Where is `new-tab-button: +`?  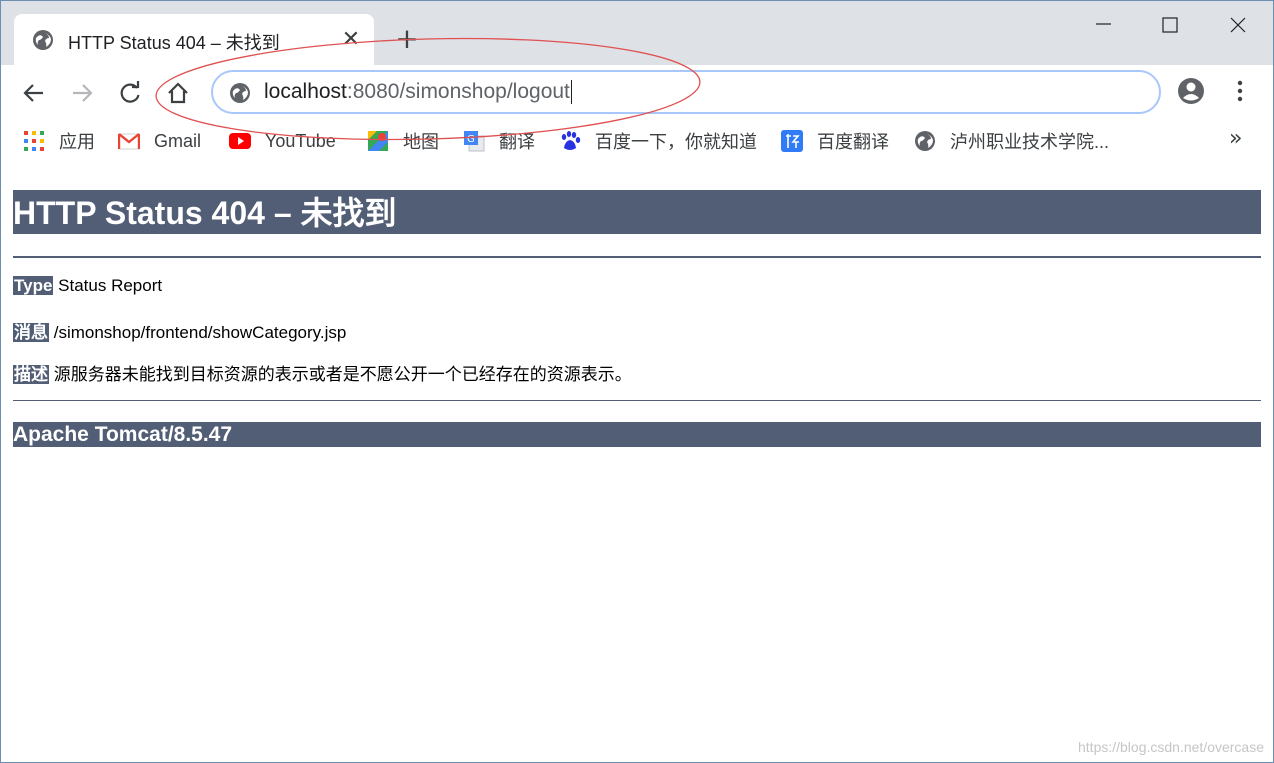 new-tab-button: + is located at coordinates (407, 39).